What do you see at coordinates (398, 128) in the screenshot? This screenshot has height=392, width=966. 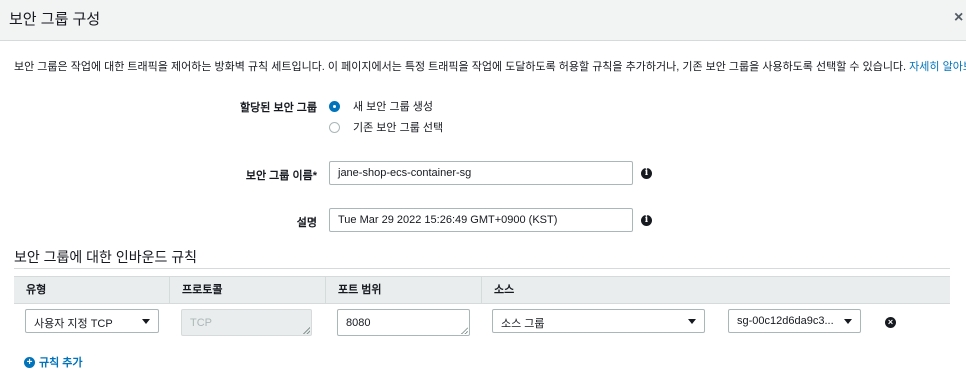 I see `radio-select-existing-sg-label: 기존 보안 그룹 선택` at bounding box center [398, 128].